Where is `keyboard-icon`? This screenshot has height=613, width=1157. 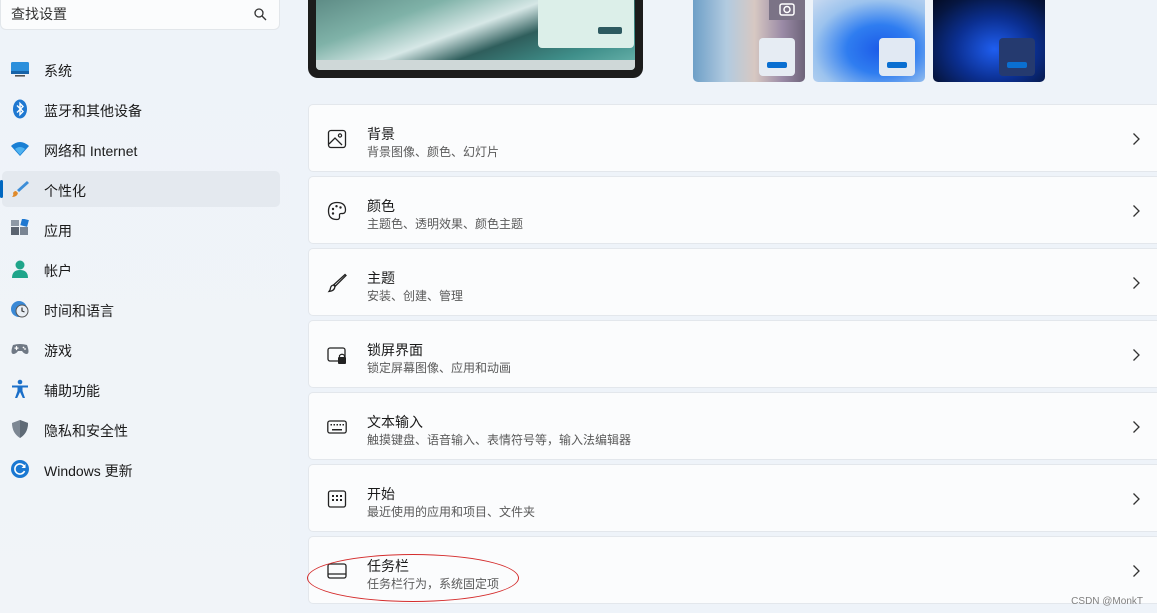 keyboard-icon is located at coordinates (337, 427).